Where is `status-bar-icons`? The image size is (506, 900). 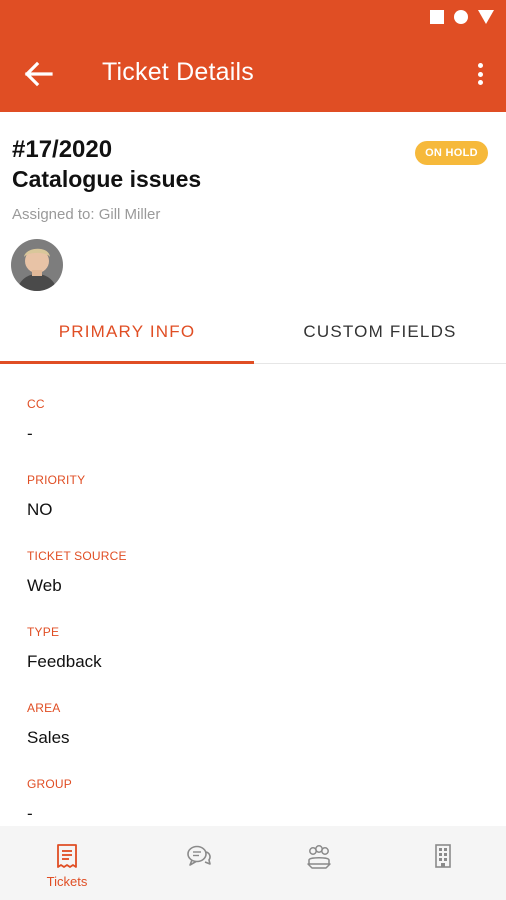
status-bar-icons is located at coordinates (462, 17).